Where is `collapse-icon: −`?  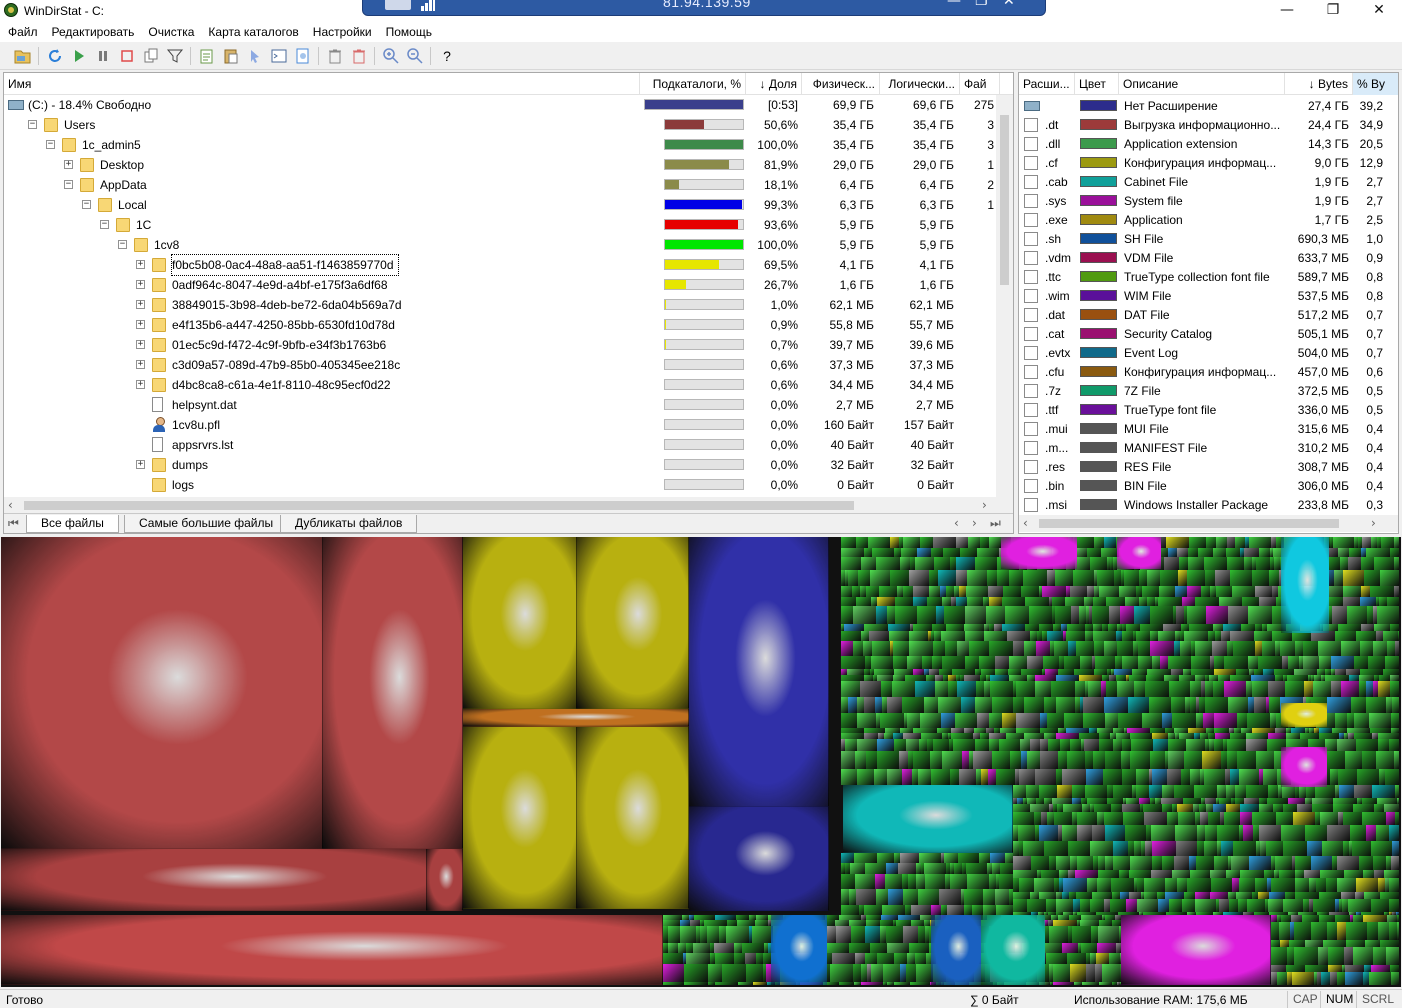
collapse-icon: − is located at coordinates (32, 124).